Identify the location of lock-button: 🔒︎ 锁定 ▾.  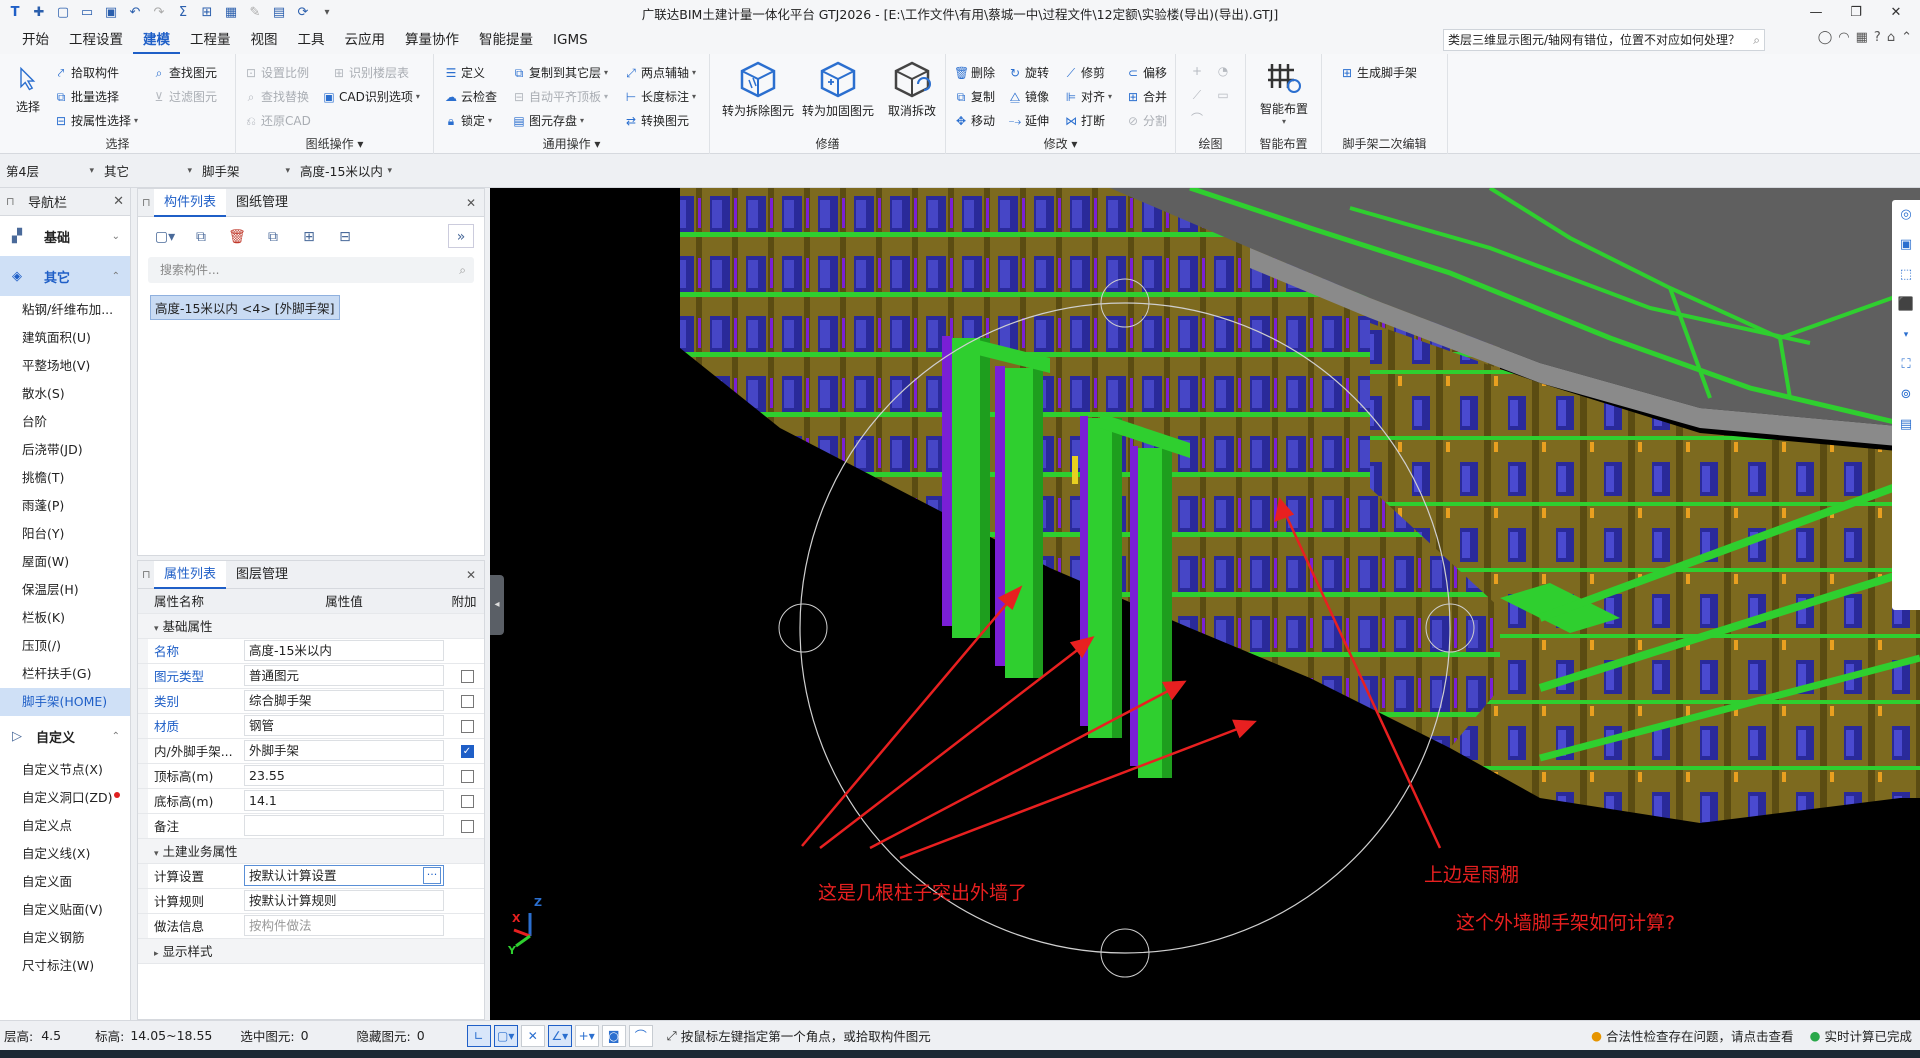
(468, 120).